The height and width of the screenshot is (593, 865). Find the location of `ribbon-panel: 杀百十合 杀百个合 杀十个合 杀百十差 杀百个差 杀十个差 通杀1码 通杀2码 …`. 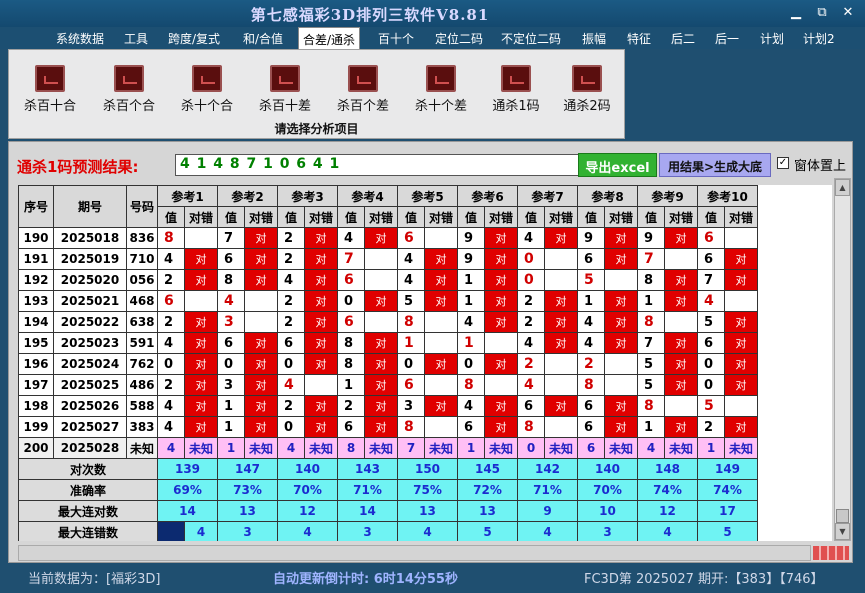

ribbon-panel: 杀百十合 杀百个合 杀十个合 杀百十差 杀百个差 杀十个差 通杀1码 通杀2码 … is located at coordinates (316, 94).